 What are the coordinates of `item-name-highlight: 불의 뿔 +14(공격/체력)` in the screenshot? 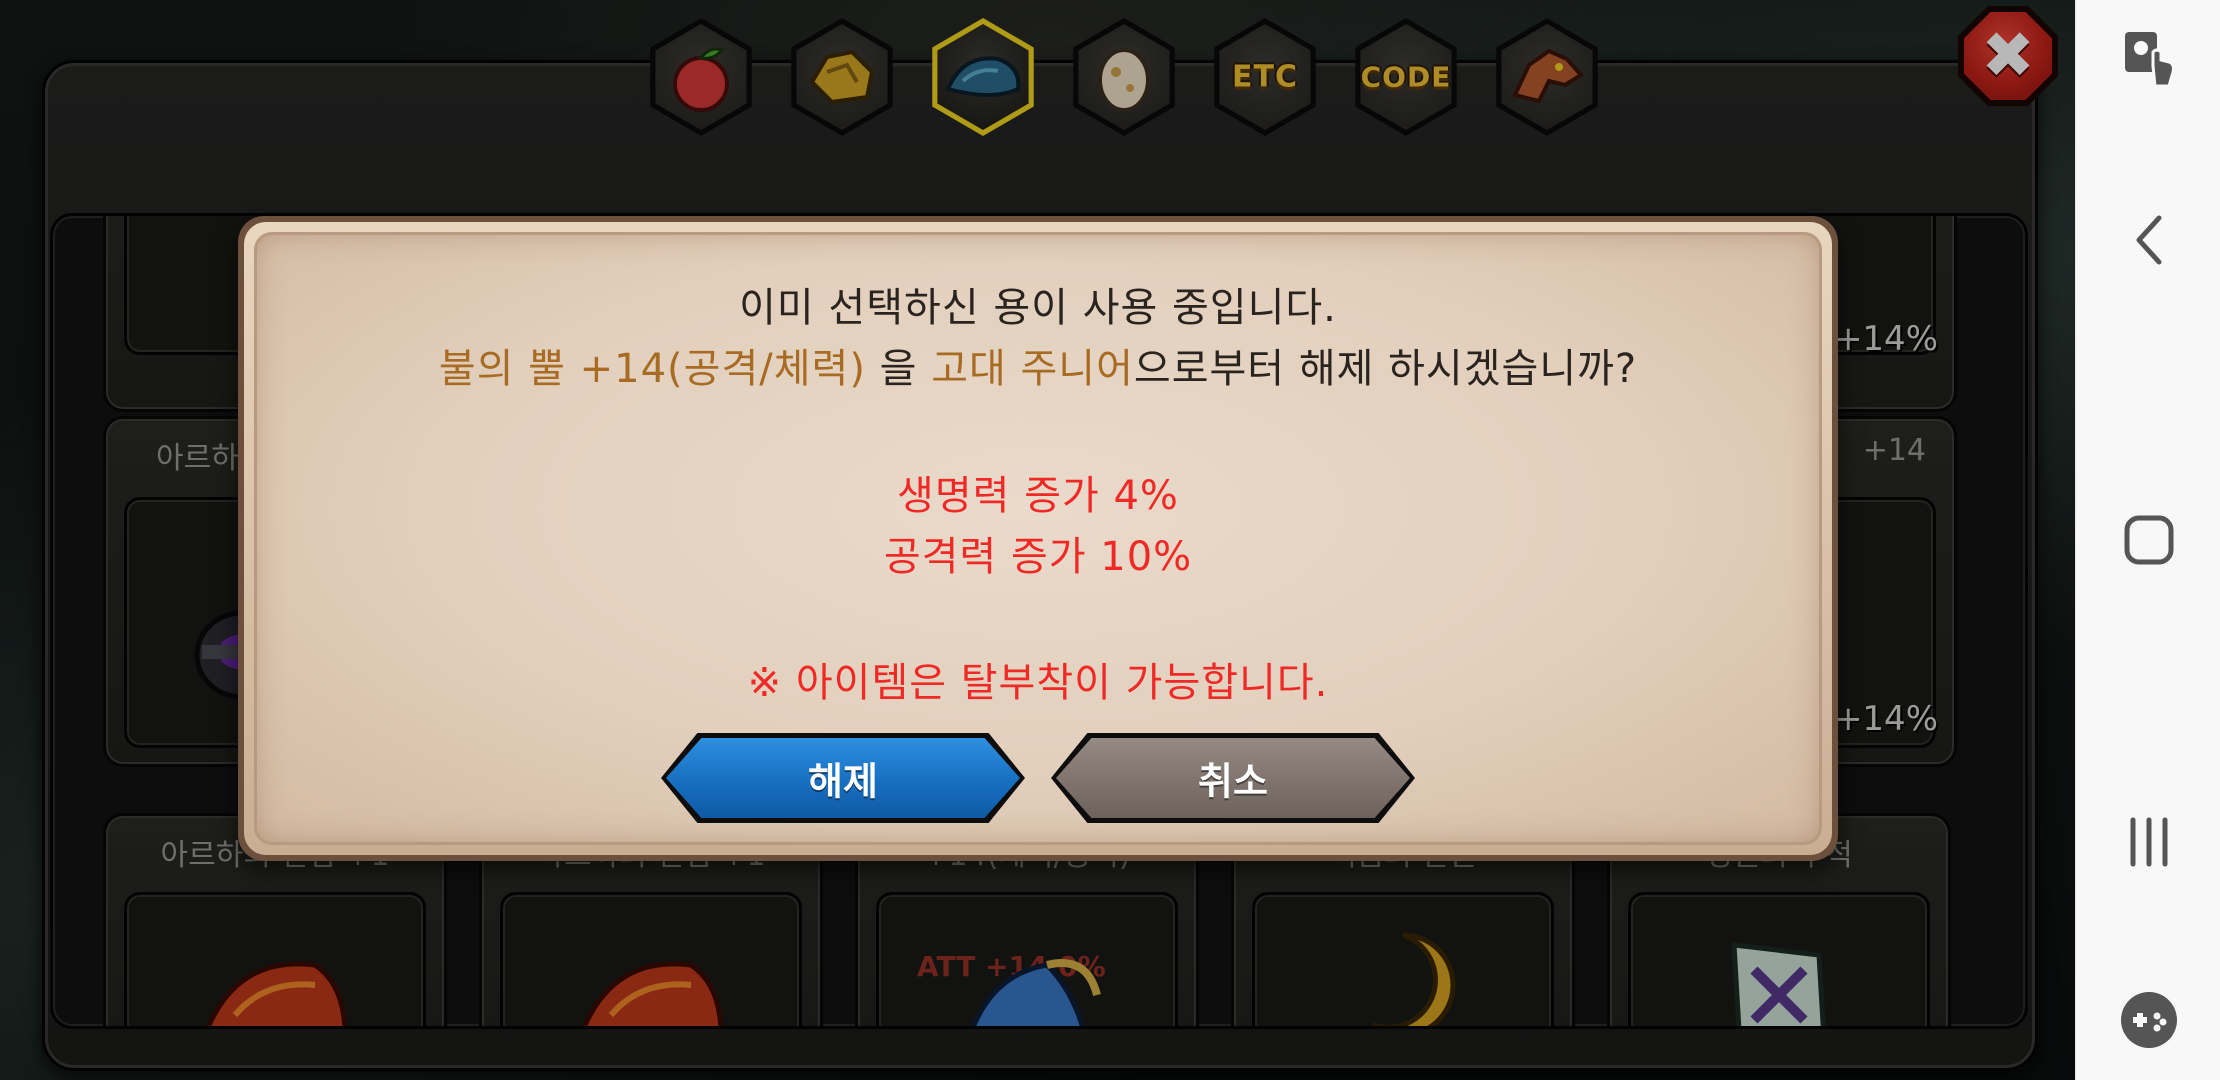 It's located at (652, 369).